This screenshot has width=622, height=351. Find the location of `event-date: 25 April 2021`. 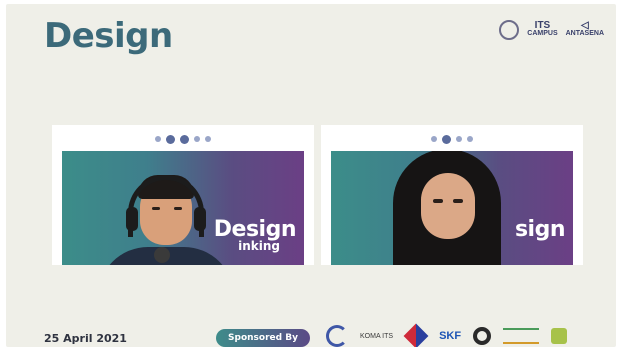

event-date: 25 April 2021 is located at coordinates (85, 338).